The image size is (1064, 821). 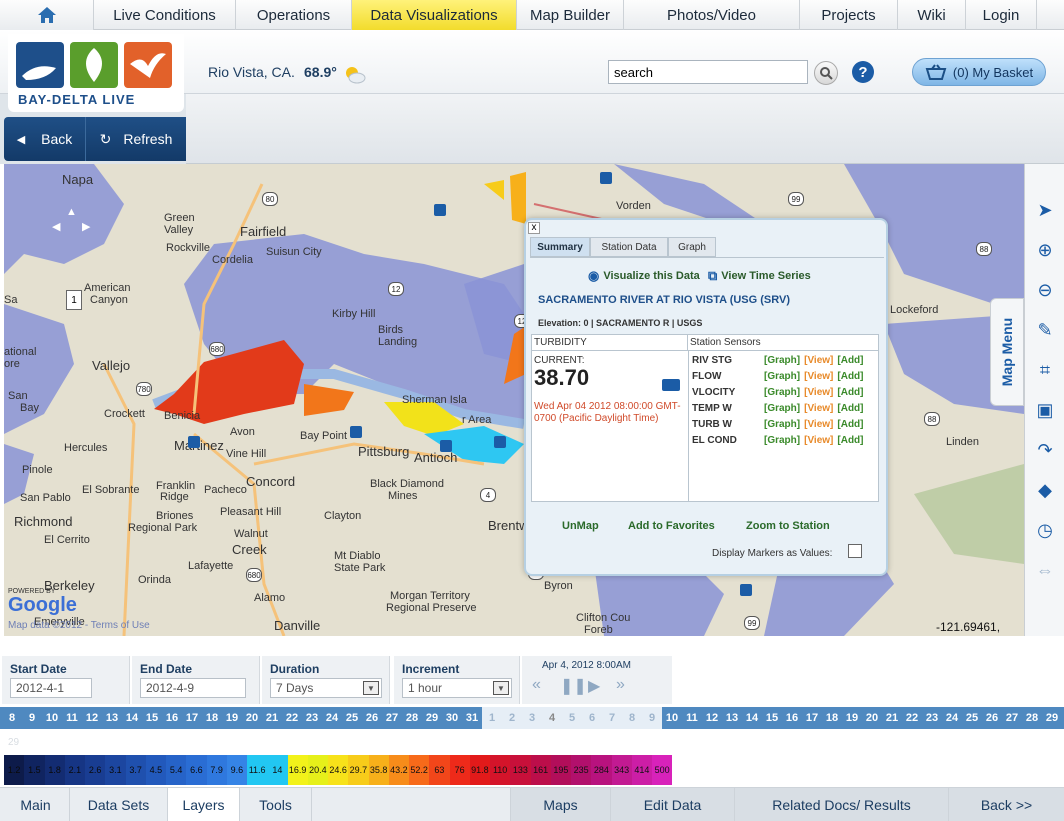 What do you see at coordinates (671, 526) in the screenshot?
I see `add-to-favorites-link: Add to Favorites` at bounding box center [671, 526].